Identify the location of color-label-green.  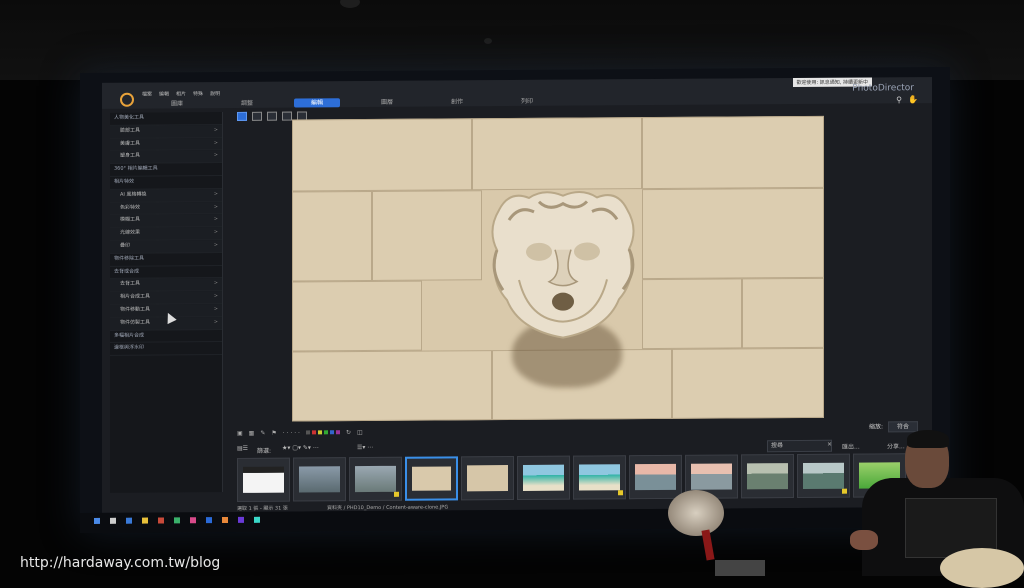
(325, 432).